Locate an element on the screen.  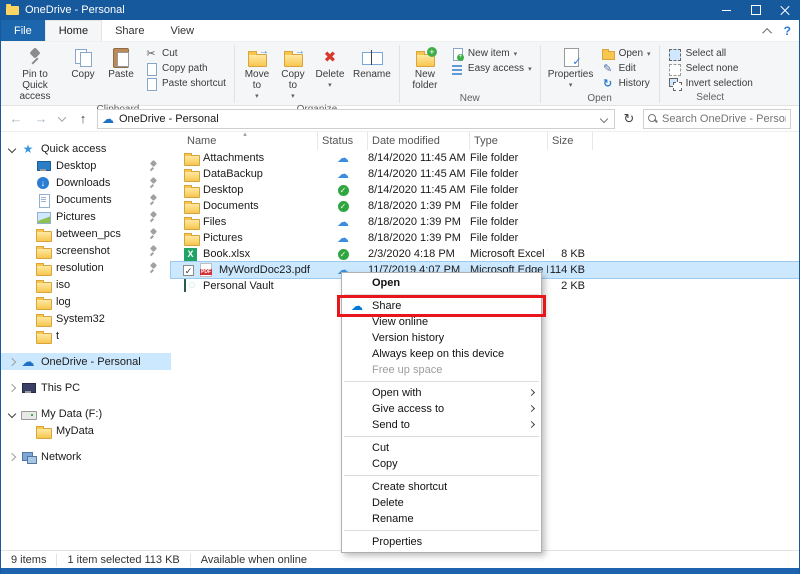
menu-item-delete: Delete is located at coordinates (441, 503).